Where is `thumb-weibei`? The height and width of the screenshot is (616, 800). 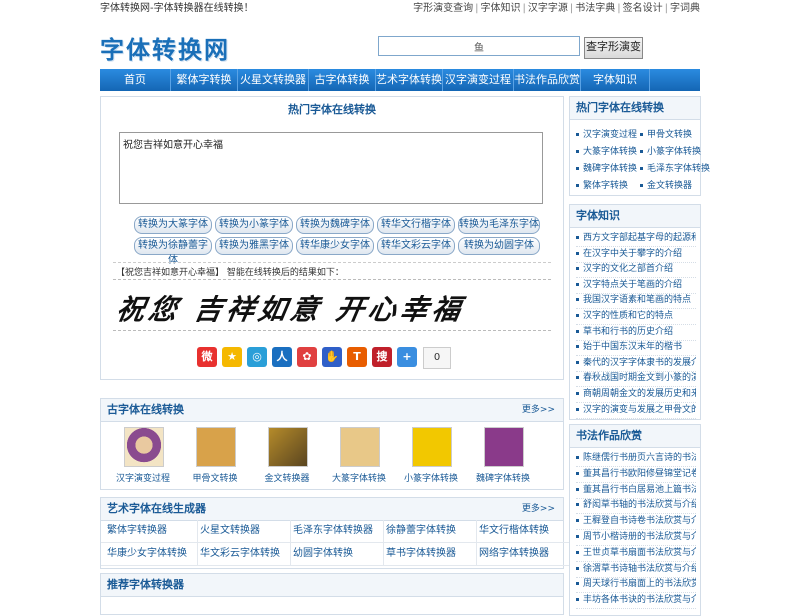 thumb-weibei is located at coordinates (504, 447).